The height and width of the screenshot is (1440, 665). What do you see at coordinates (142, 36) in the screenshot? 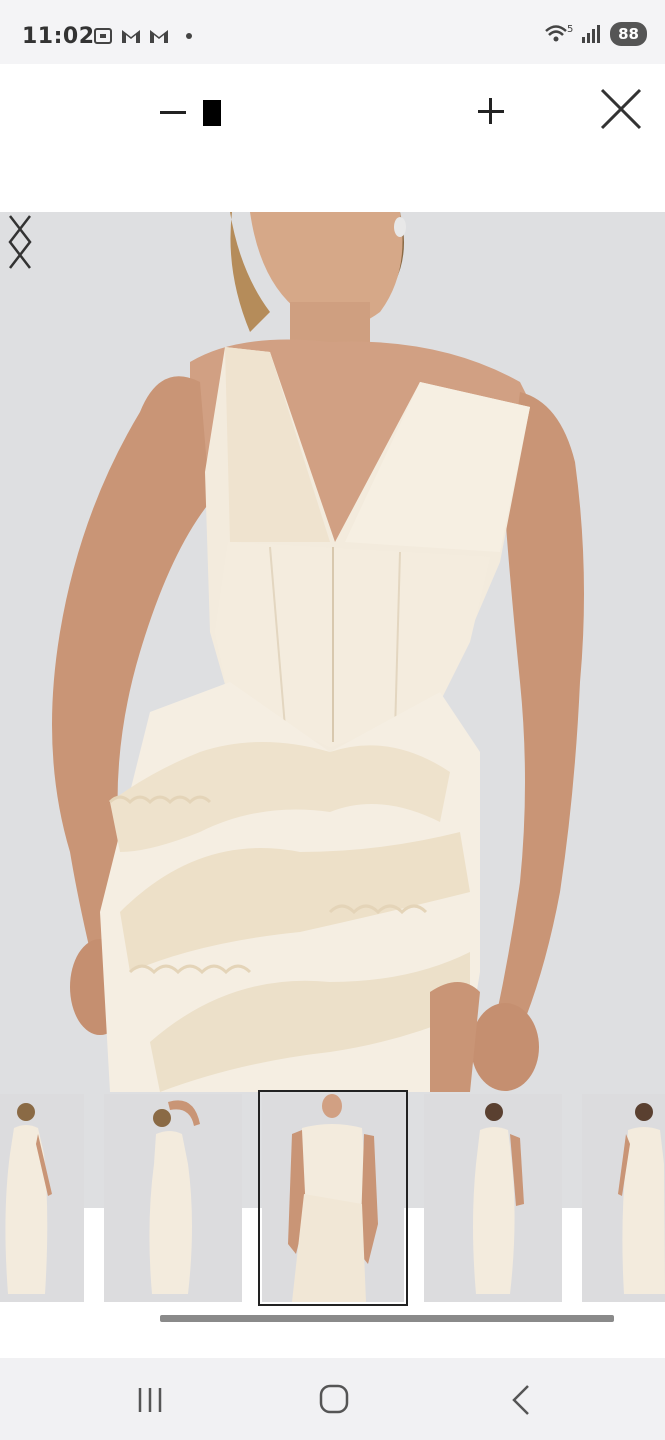
I see `notification-icons` at bounding box center [142, 36].